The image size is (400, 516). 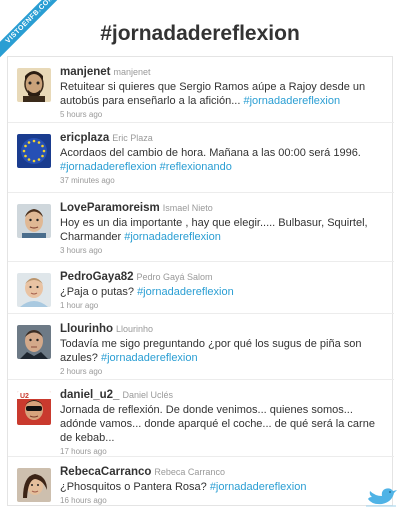 What do you see at coordinates (86, 329) in the screenshot?
I see `username: Llourinho` at bounding box center [86, 329].